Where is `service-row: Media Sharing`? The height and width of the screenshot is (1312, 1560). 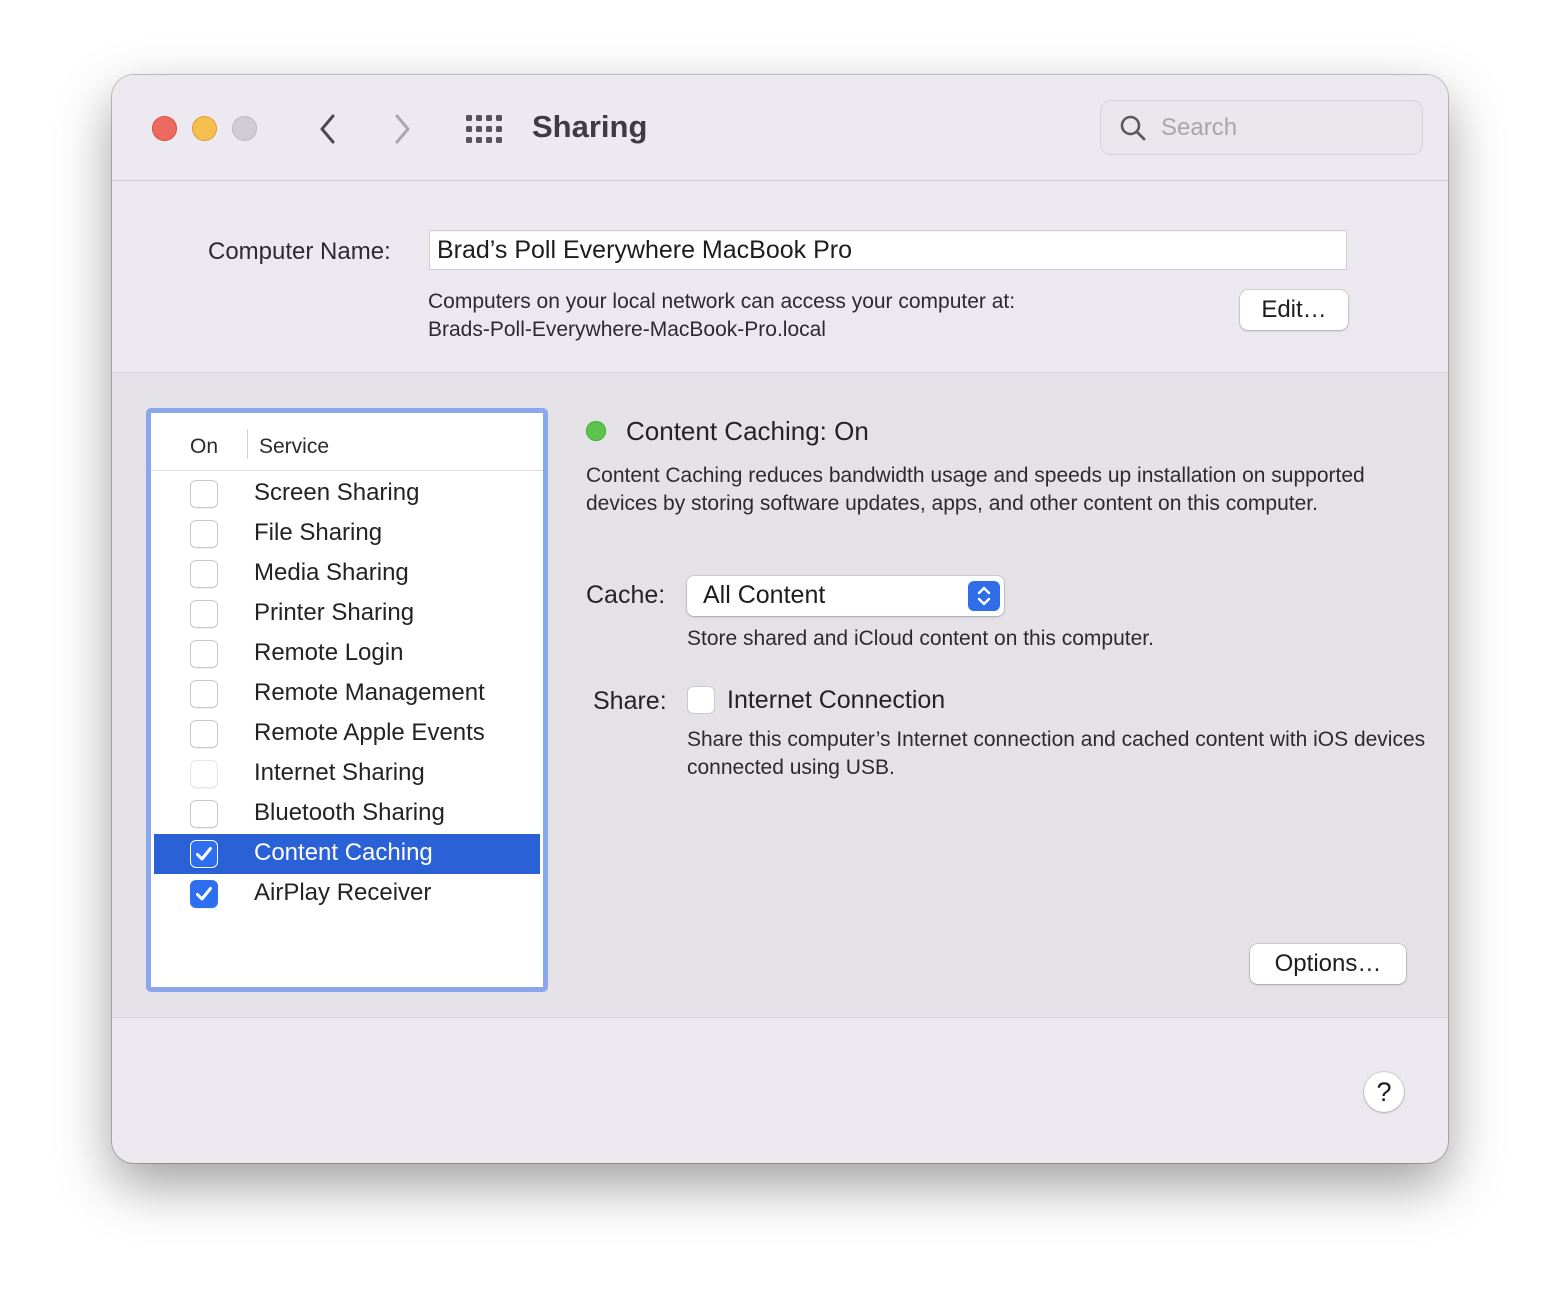
service-row: Media Sharing is located at coordinates (347, 574).